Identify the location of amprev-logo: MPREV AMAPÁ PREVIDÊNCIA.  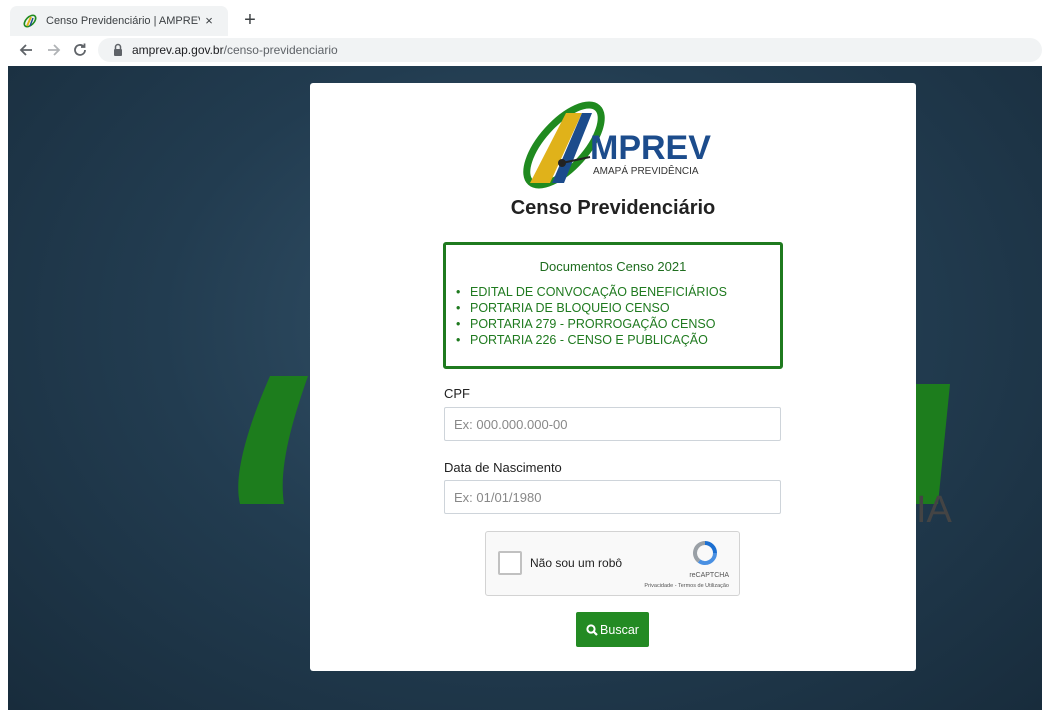
(617, 145).